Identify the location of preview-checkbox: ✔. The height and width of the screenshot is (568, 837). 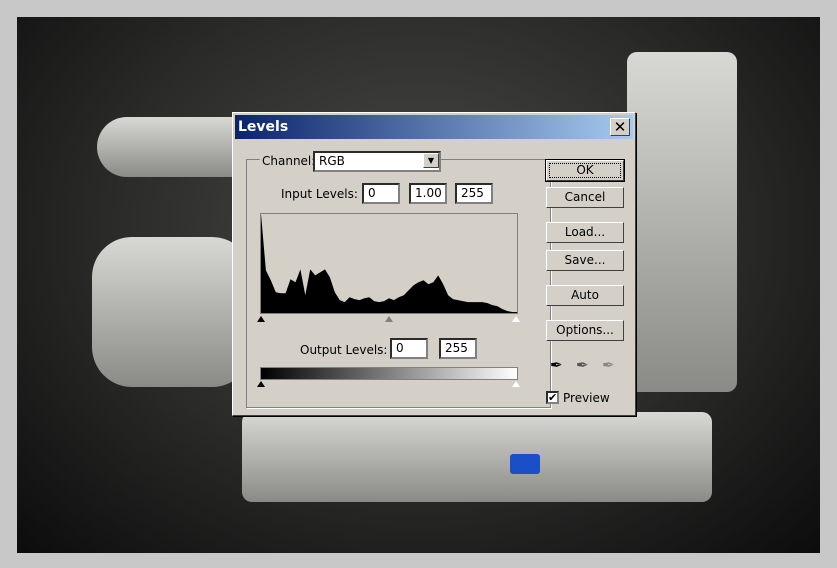
(552, 397).